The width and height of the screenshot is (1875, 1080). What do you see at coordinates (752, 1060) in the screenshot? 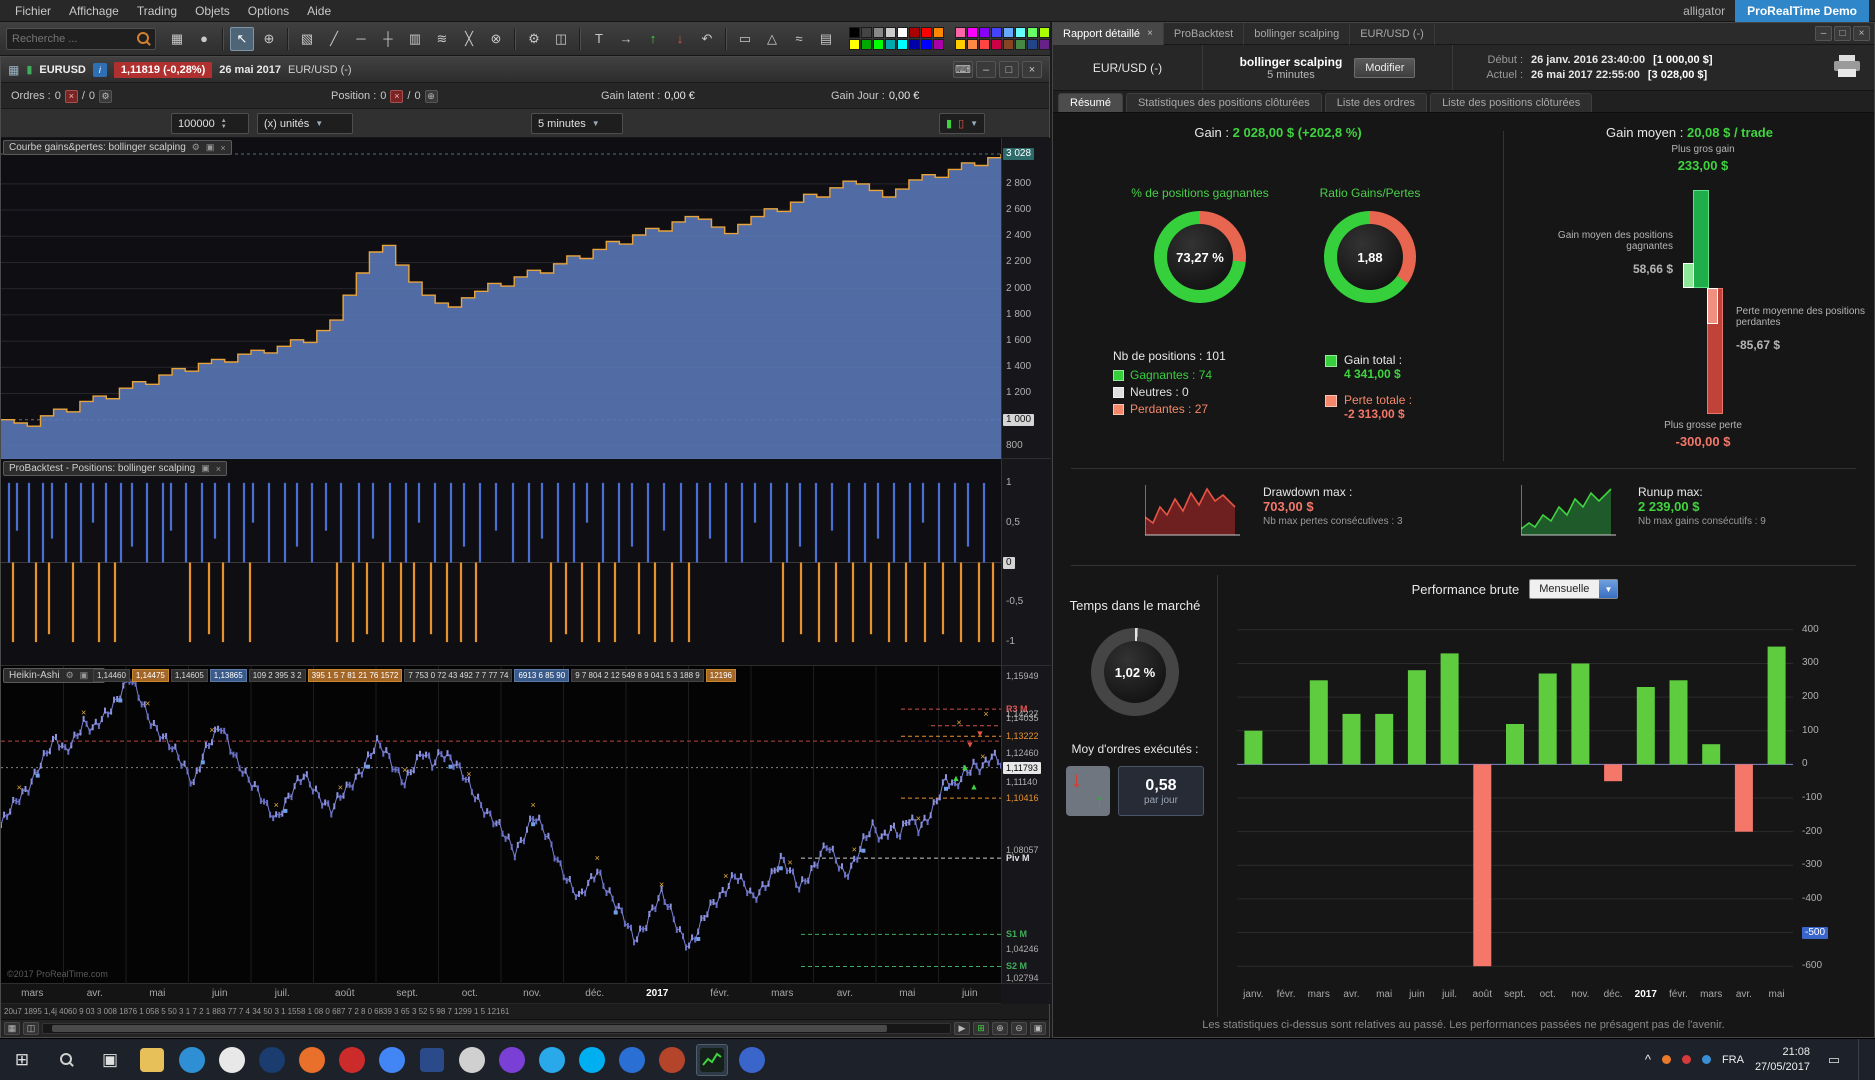
I see `taskbar-app-app-azure` at bounding box center [752, 1060].